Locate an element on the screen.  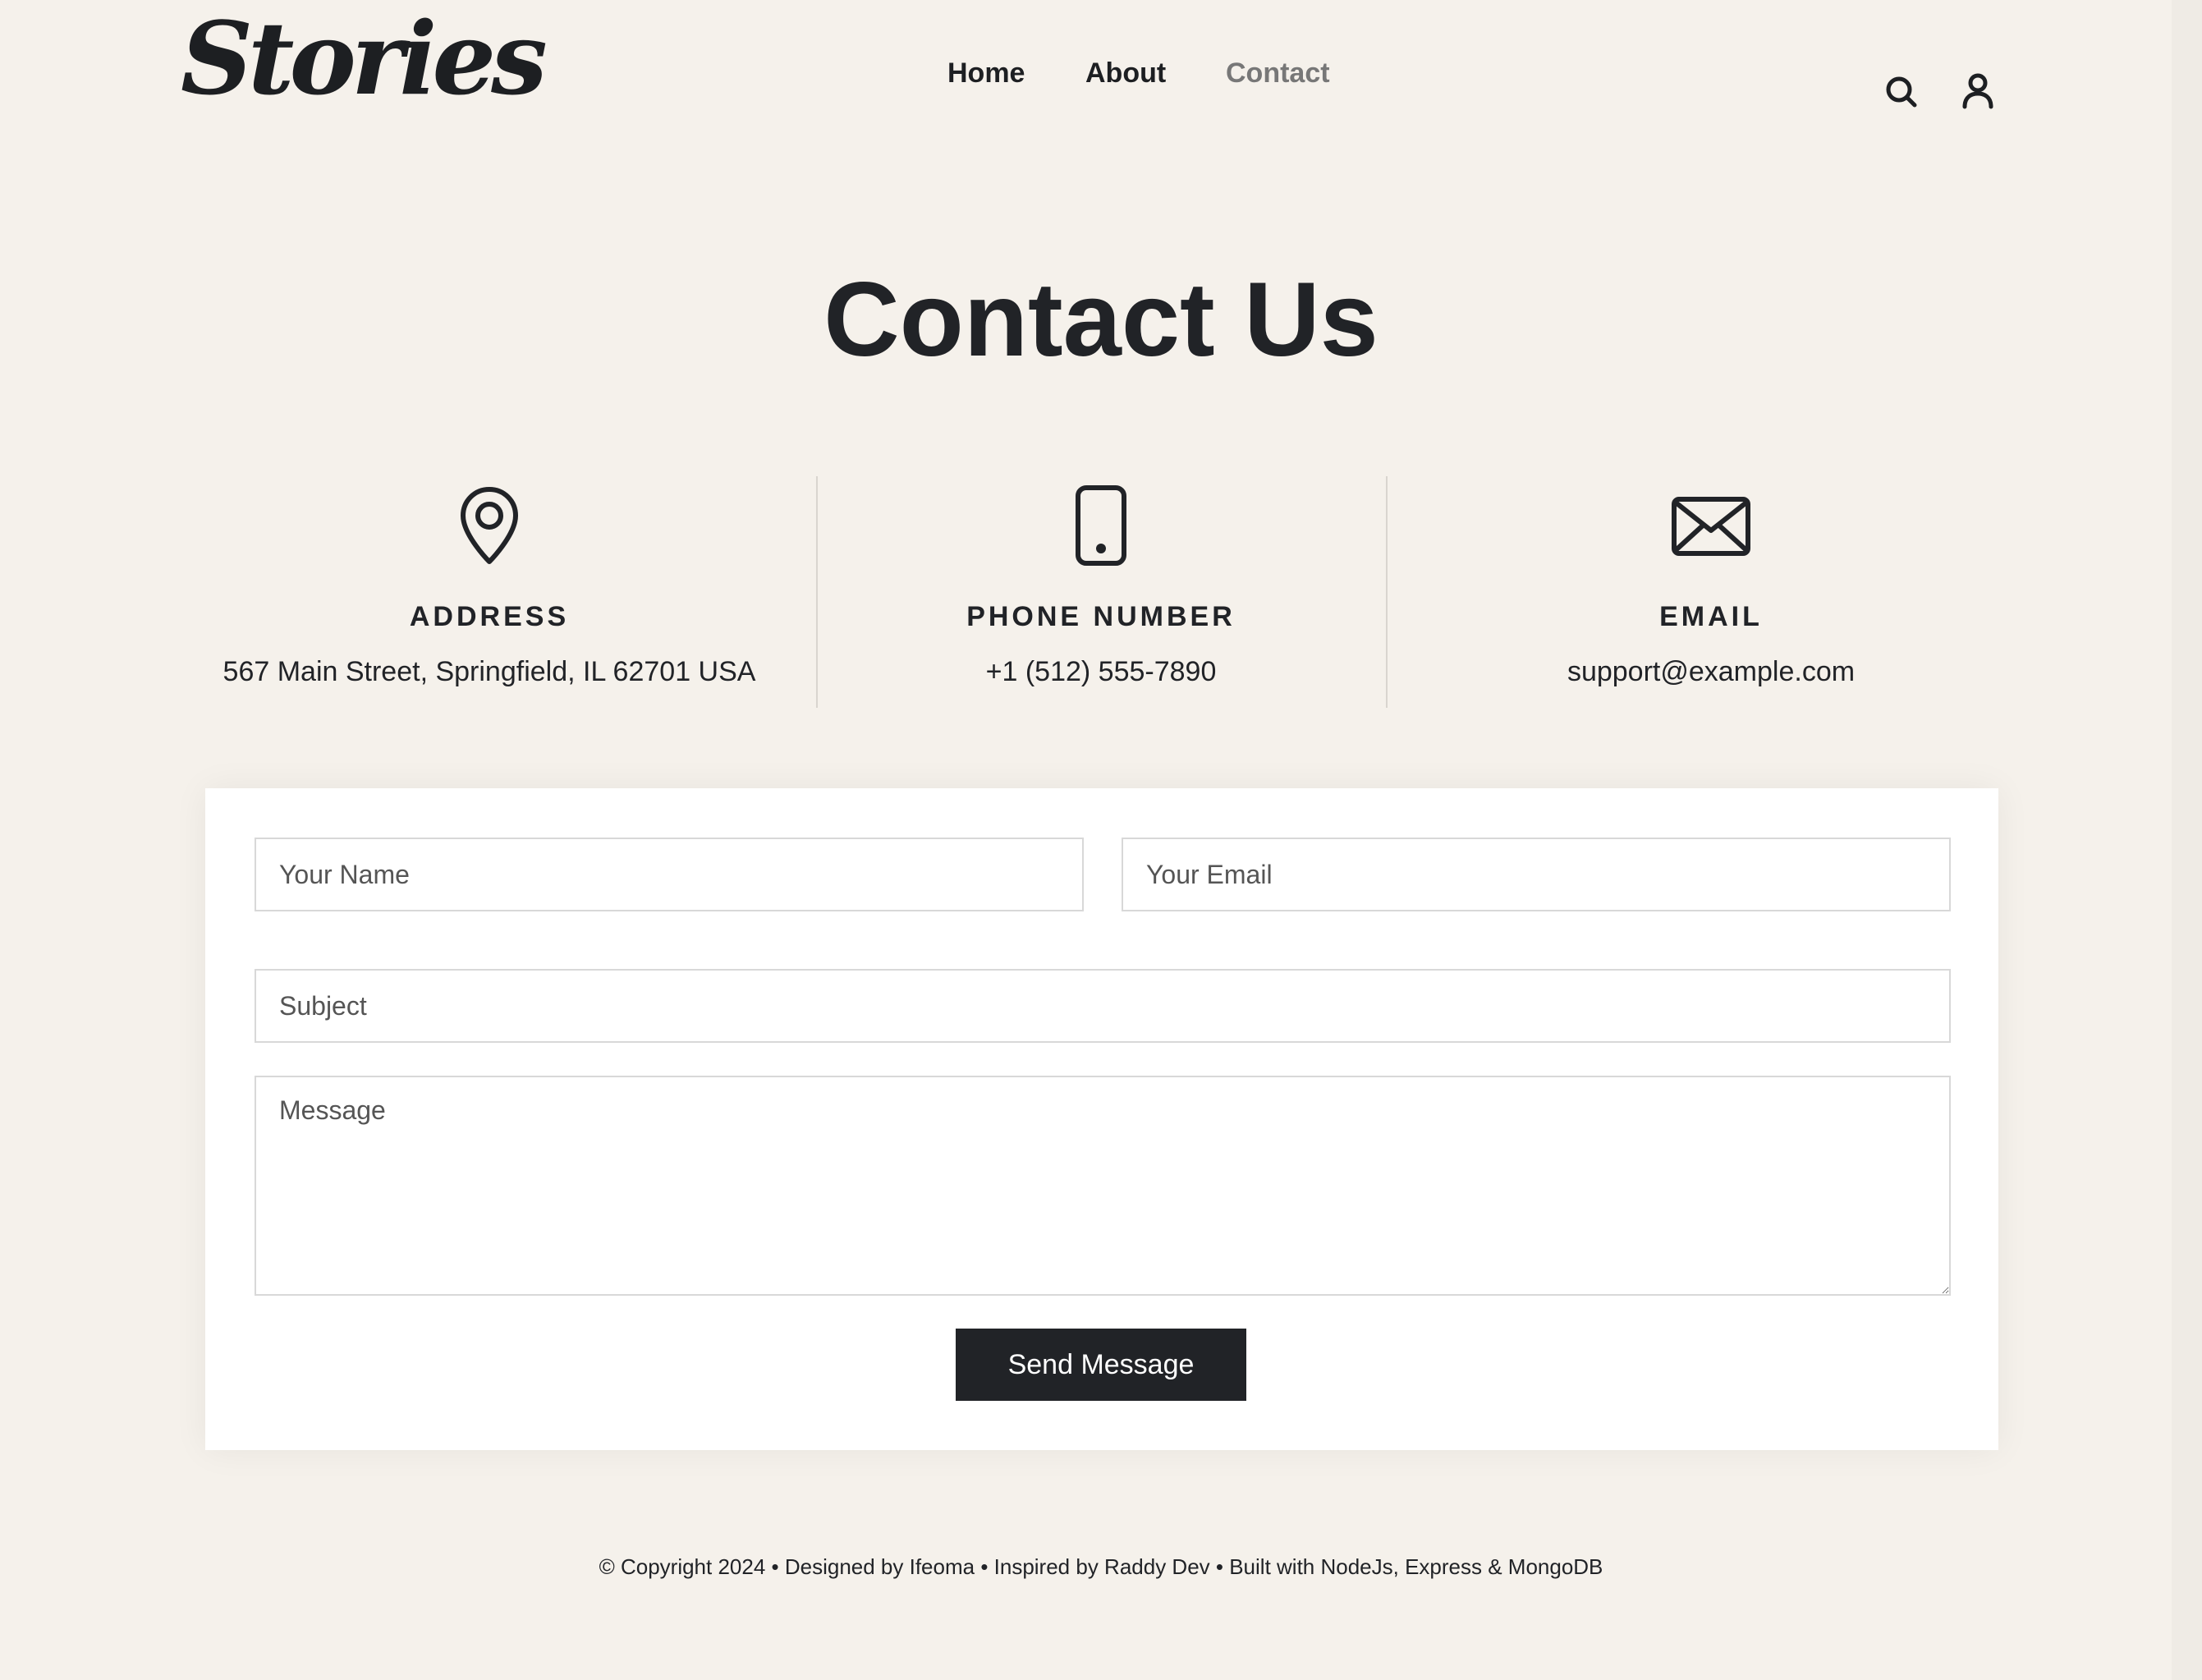
search-icon is located at coordinates (1902, 92).